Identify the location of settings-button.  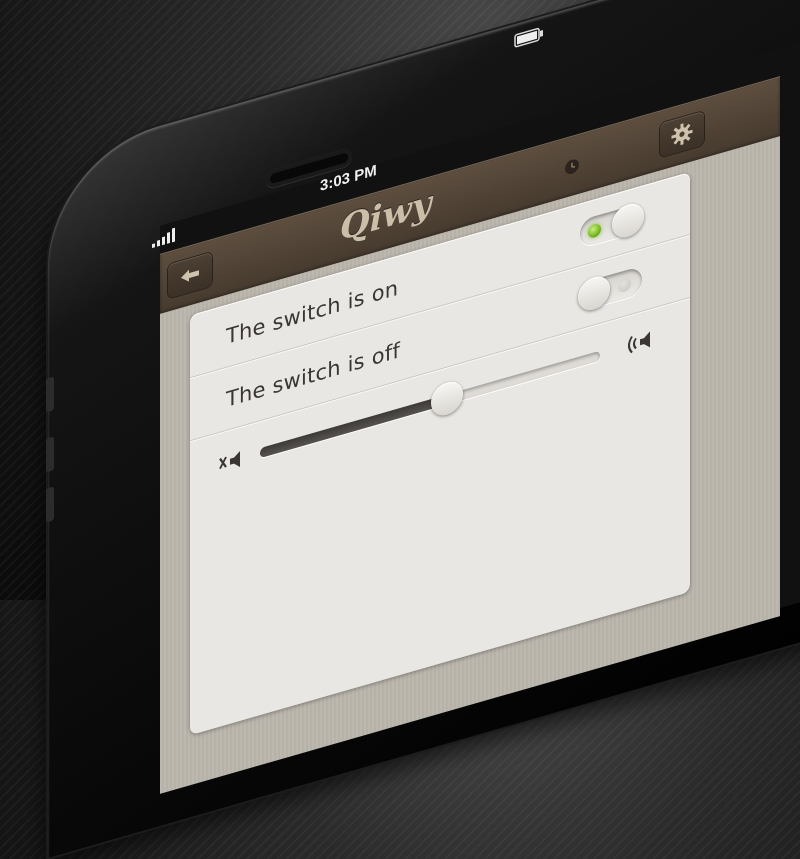
(682, 134).